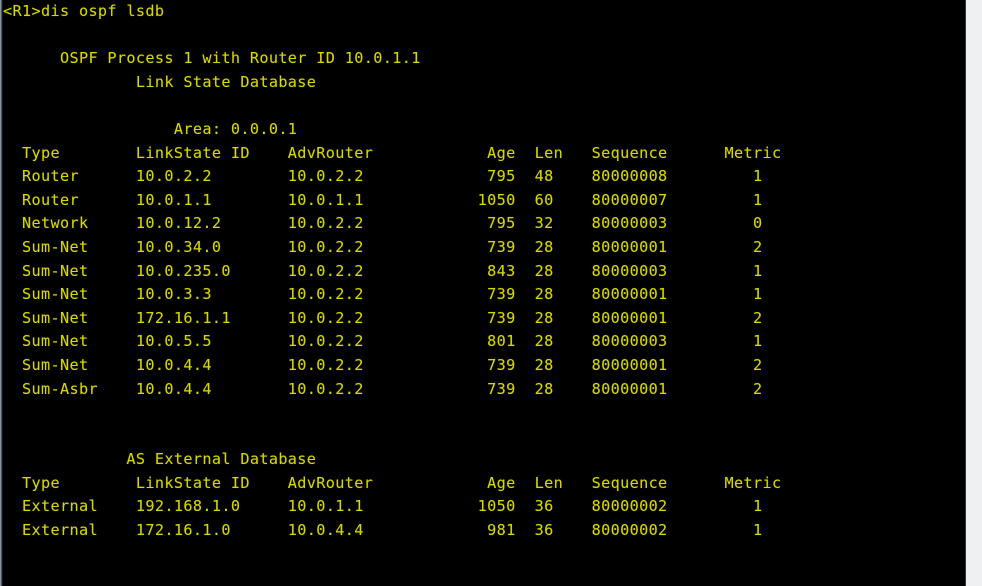 This screenshot has height=586, width=982. I want to click on vertical-scrollbar, so click(973, 293).